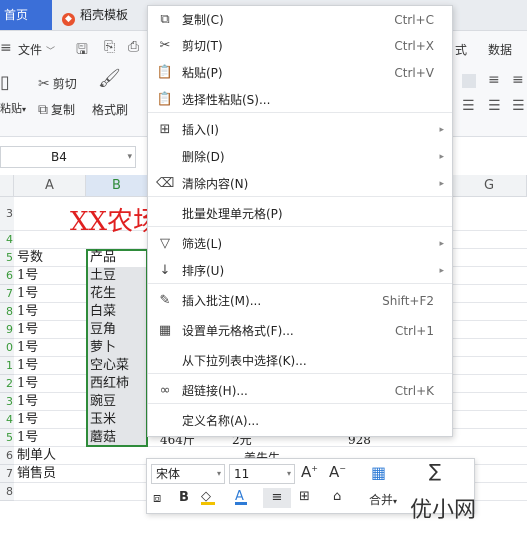 This screenshot has width=527, height=536. What do you see at coordinates (26, 15) in the screenshot?
I see `tab-home: 首页` at bounding box center [26, 15].